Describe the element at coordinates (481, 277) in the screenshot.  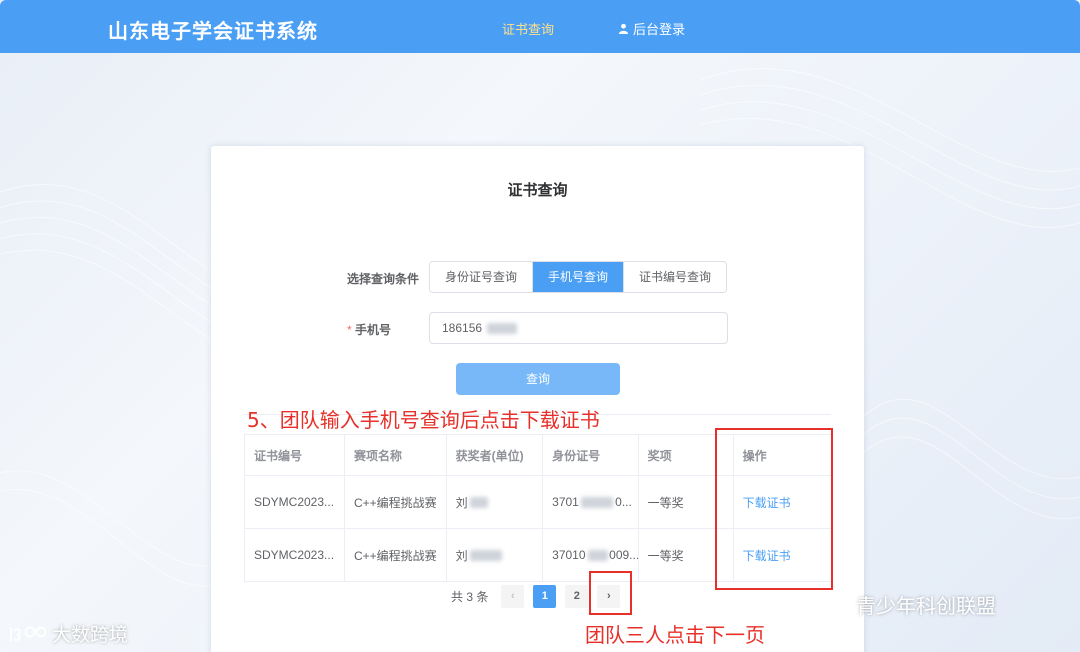
I see `option-id-card-query: 身份证号查询` at that location.